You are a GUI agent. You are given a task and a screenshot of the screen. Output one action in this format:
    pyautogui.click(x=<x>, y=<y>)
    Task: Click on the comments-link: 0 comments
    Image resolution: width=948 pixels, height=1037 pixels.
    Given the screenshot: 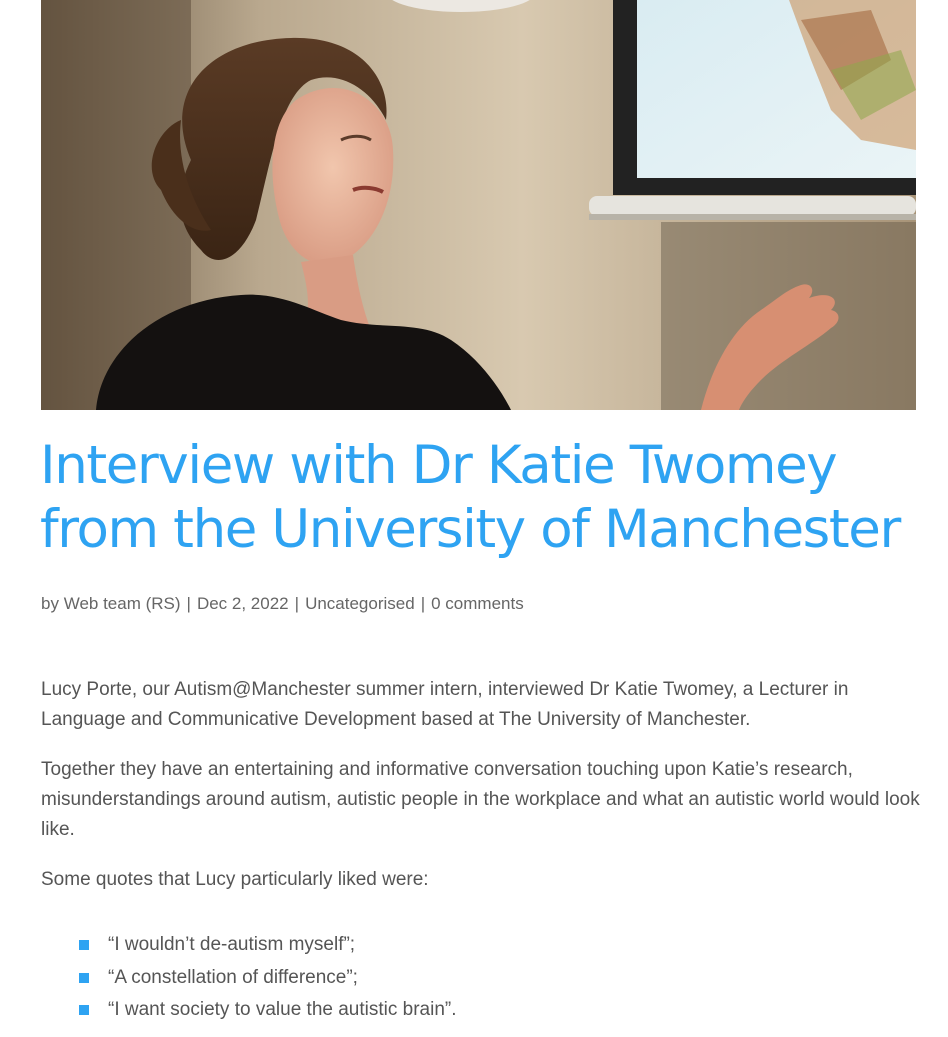 What is the action you would take?
    pyautogui.click(x=477, y=603)
    